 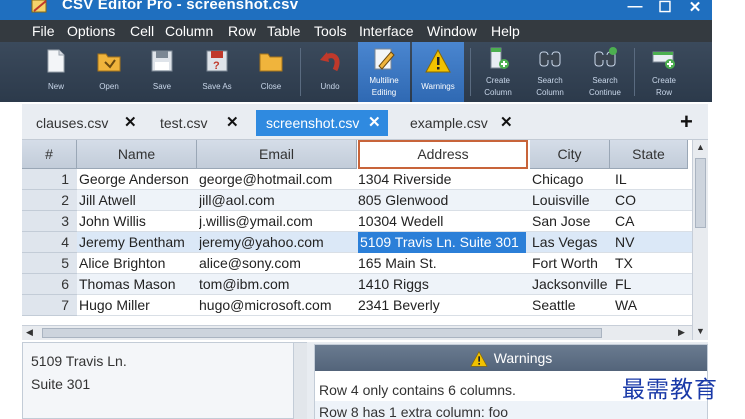 I want to click on undo-button: Undo, so click(x=330, y=72).